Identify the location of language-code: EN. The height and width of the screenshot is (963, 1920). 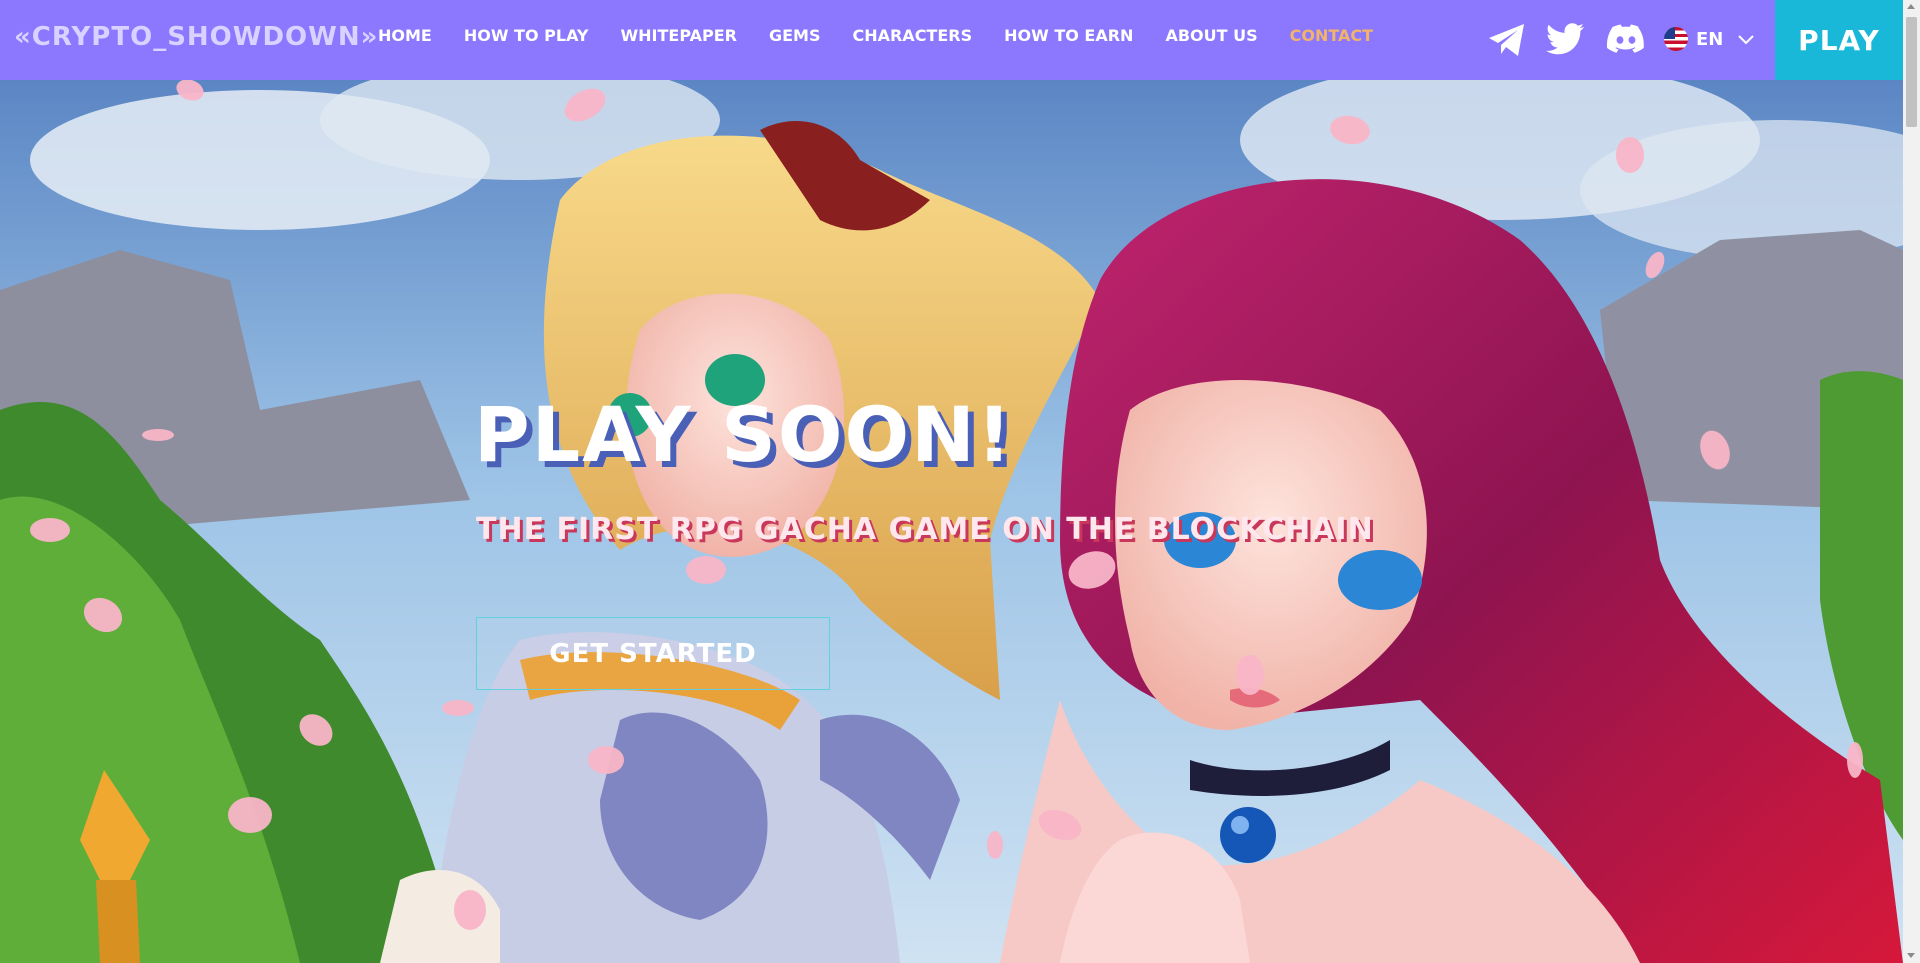
(1710, 39).